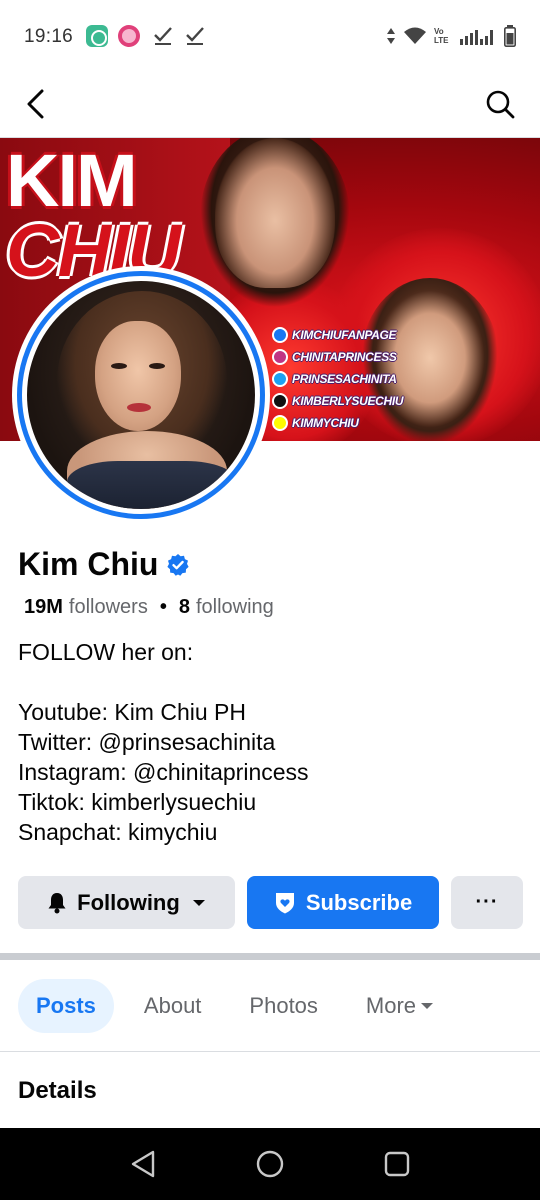 The height and width of the screenshot is (1200, 540). I want to click on twitter-icon, so click(280, 379).